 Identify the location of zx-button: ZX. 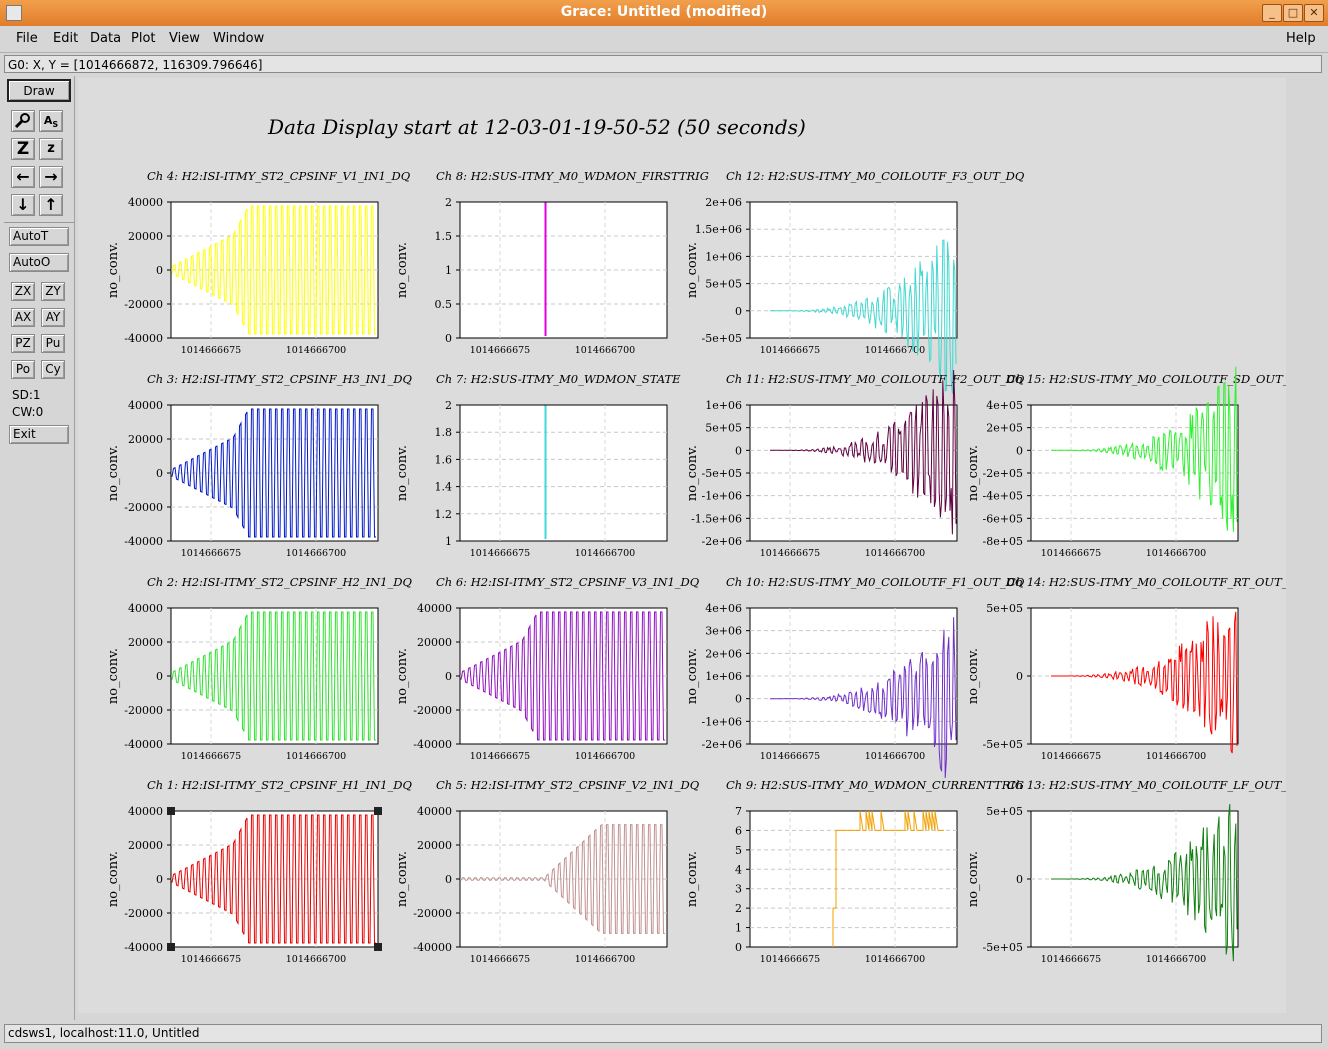
(23, 291).